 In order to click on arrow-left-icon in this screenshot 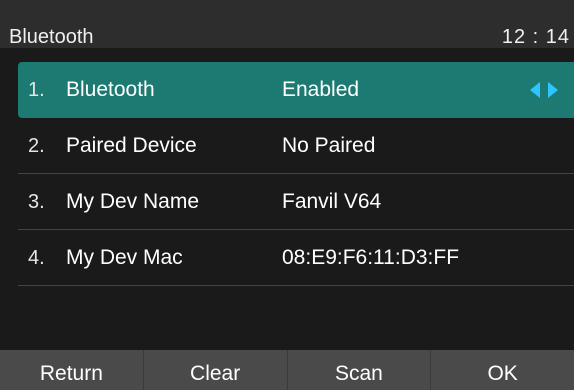, I will do `click(535, 90)`.